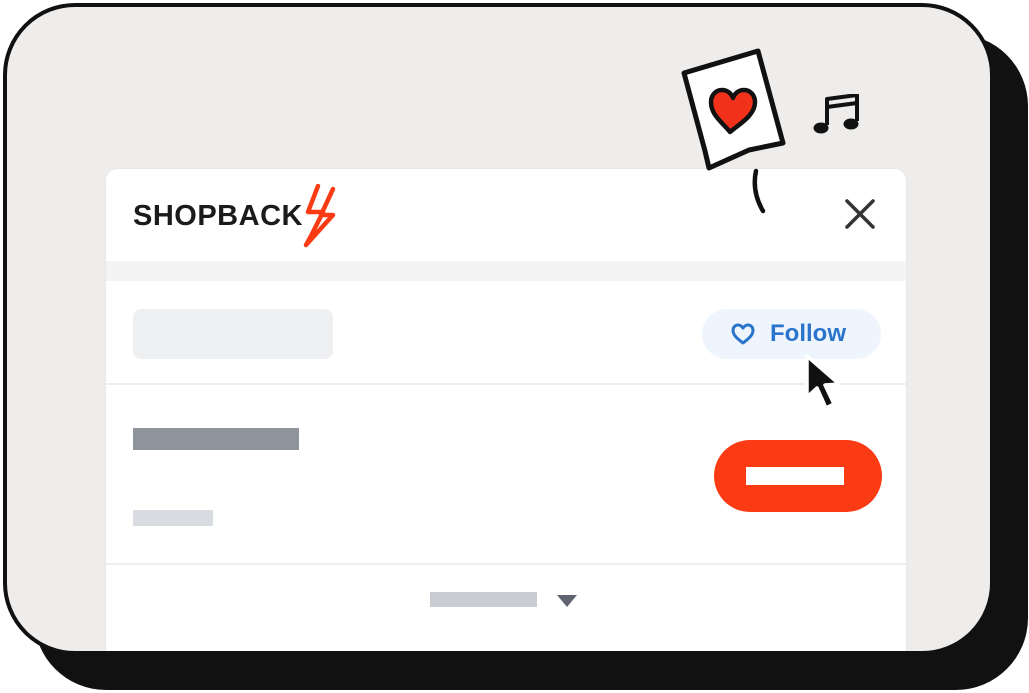 This screenshot has height=693, width=1029. Describe the element at coordinates (506, 333) in the screenshot. I see `merchant-row: Follow` at that location.